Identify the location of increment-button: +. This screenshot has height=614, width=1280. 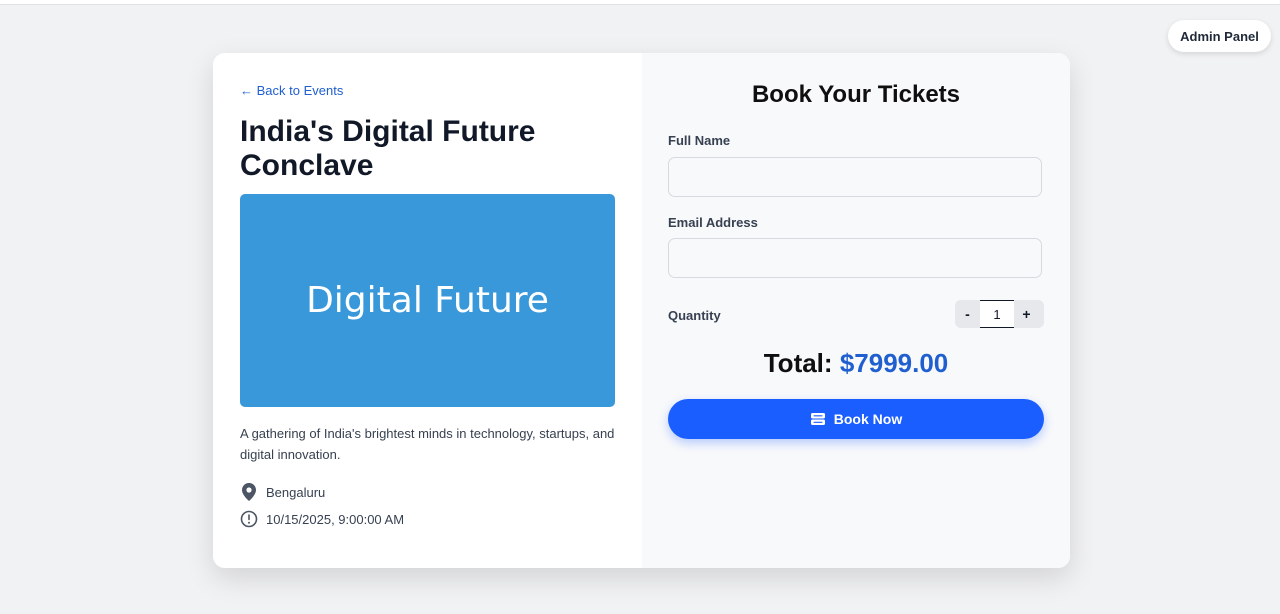
(1026, 314).